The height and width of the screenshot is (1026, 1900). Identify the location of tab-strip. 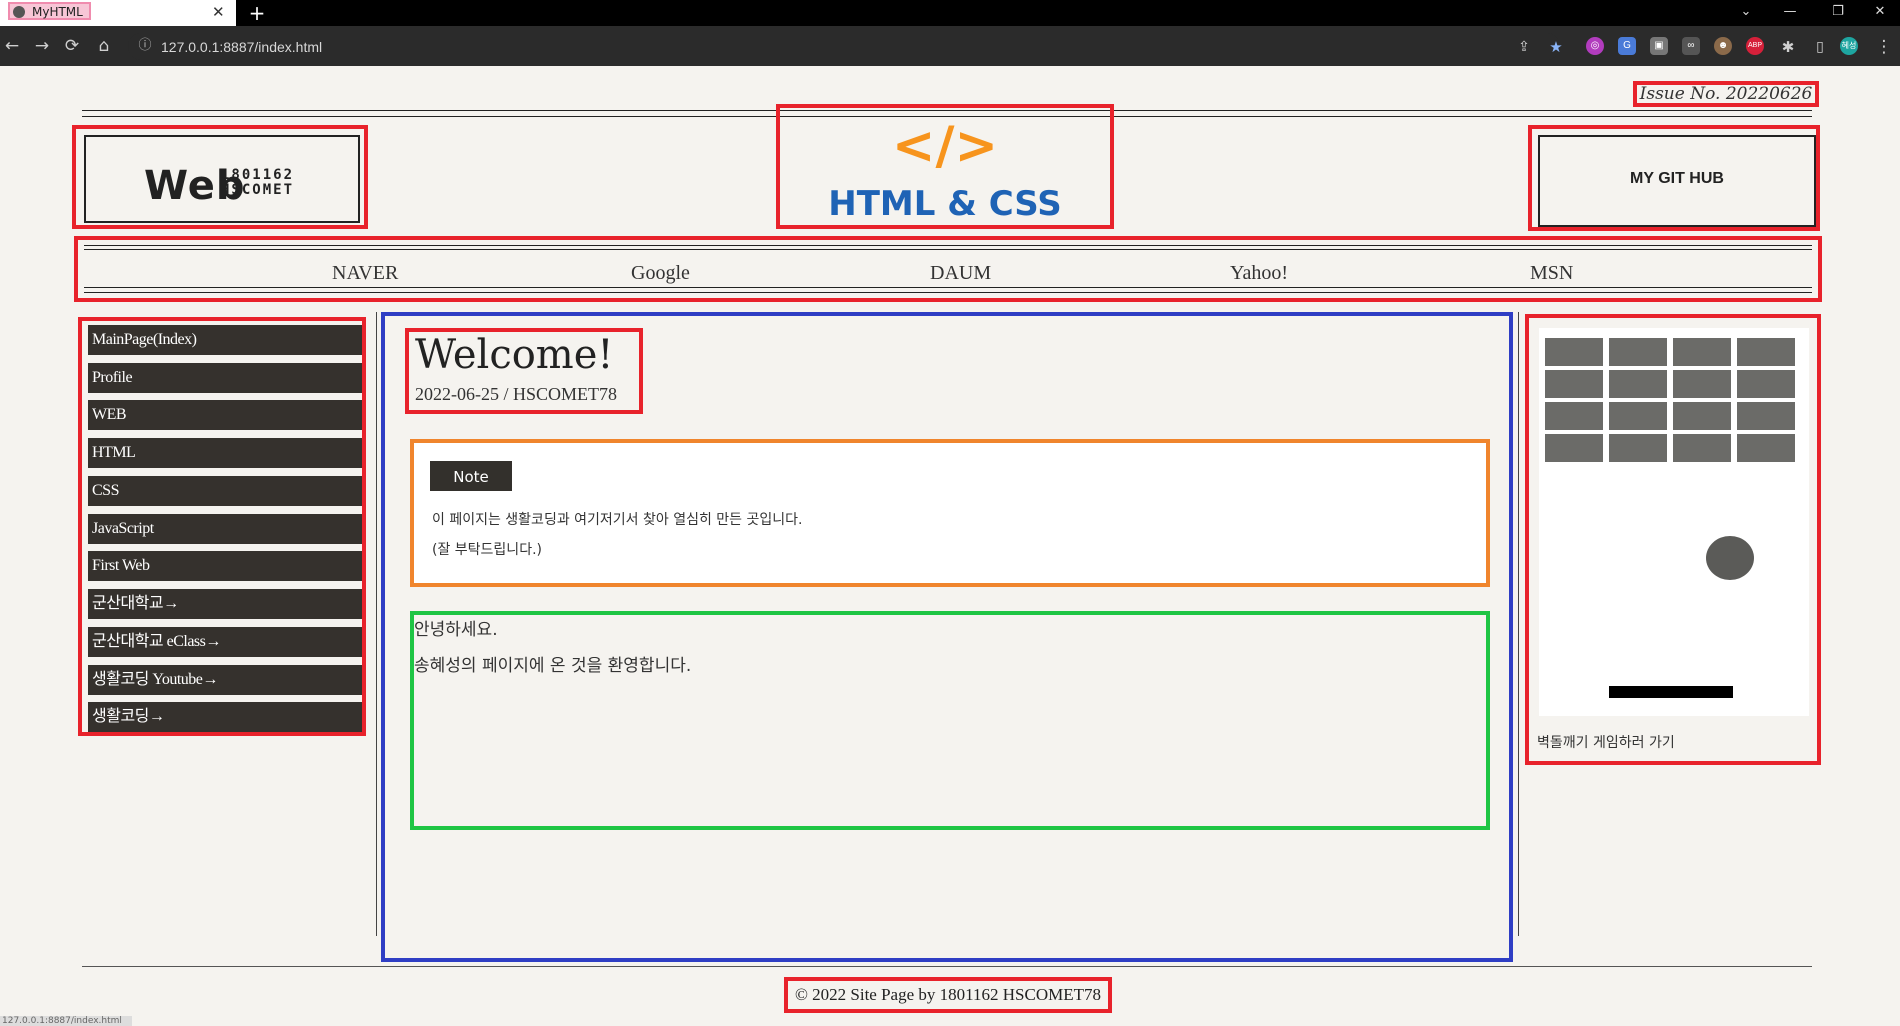
(950, 13).